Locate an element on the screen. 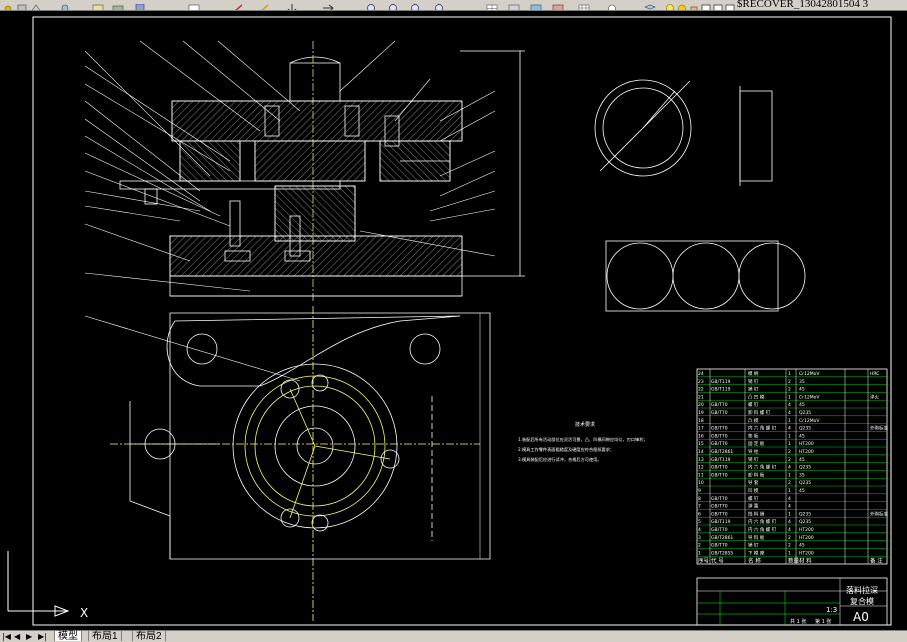 This screenshot has width=907, height=642. ucs-x-label: X is located at coordinates (84, 613).